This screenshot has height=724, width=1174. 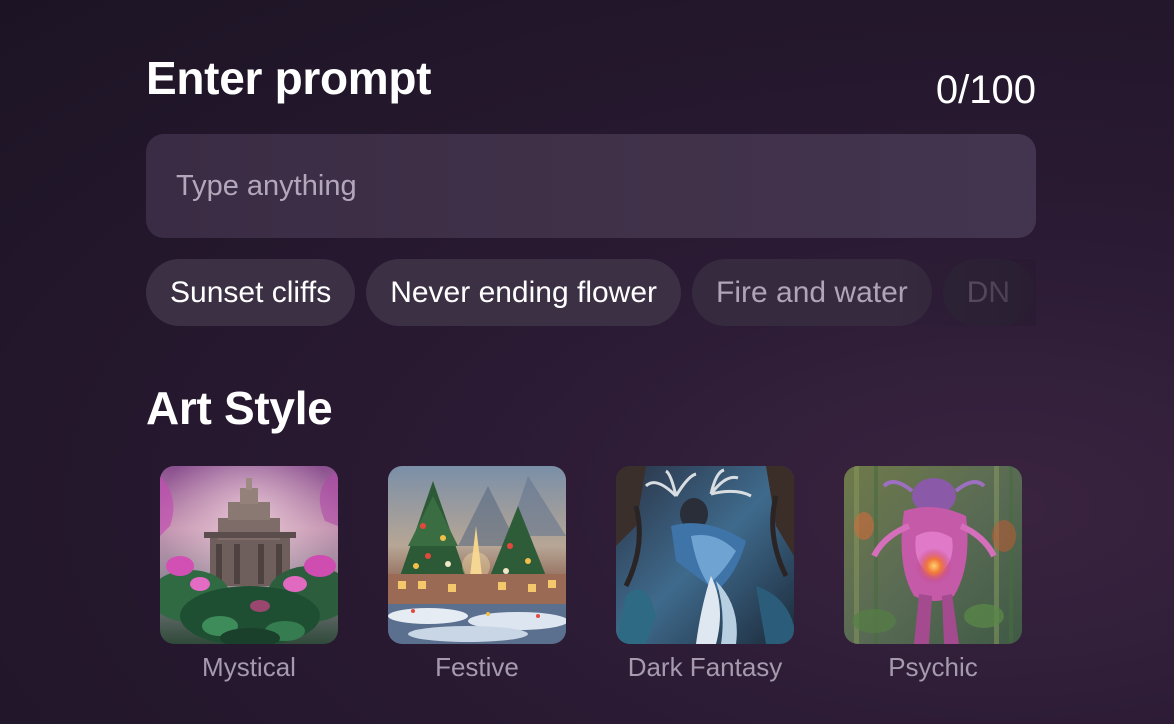 What do you see at coordinates (477, 667) in the screenshot?
I see `style-label: Festive` at bounding box center [477, 667].